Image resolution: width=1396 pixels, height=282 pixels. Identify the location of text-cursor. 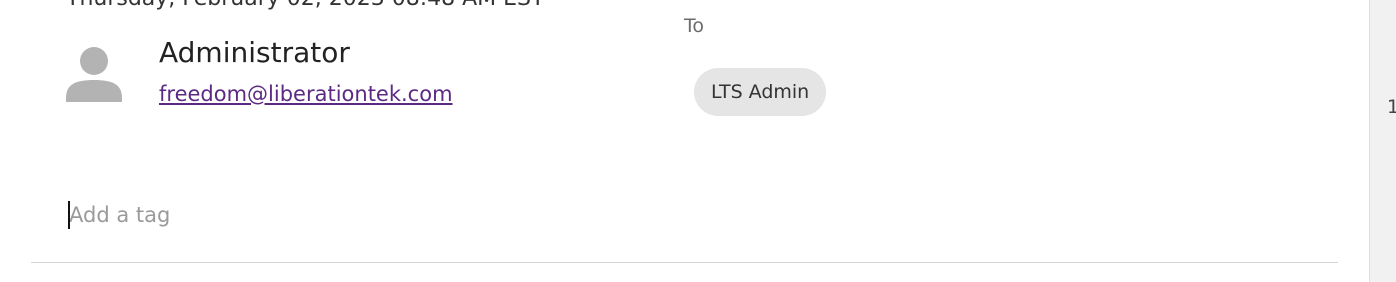
(69, 215).